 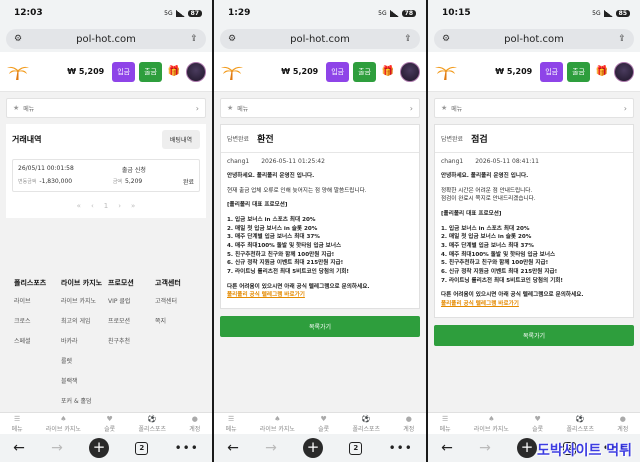 I want to click on sports-icon: ⚽, so click(x=580, y=418).